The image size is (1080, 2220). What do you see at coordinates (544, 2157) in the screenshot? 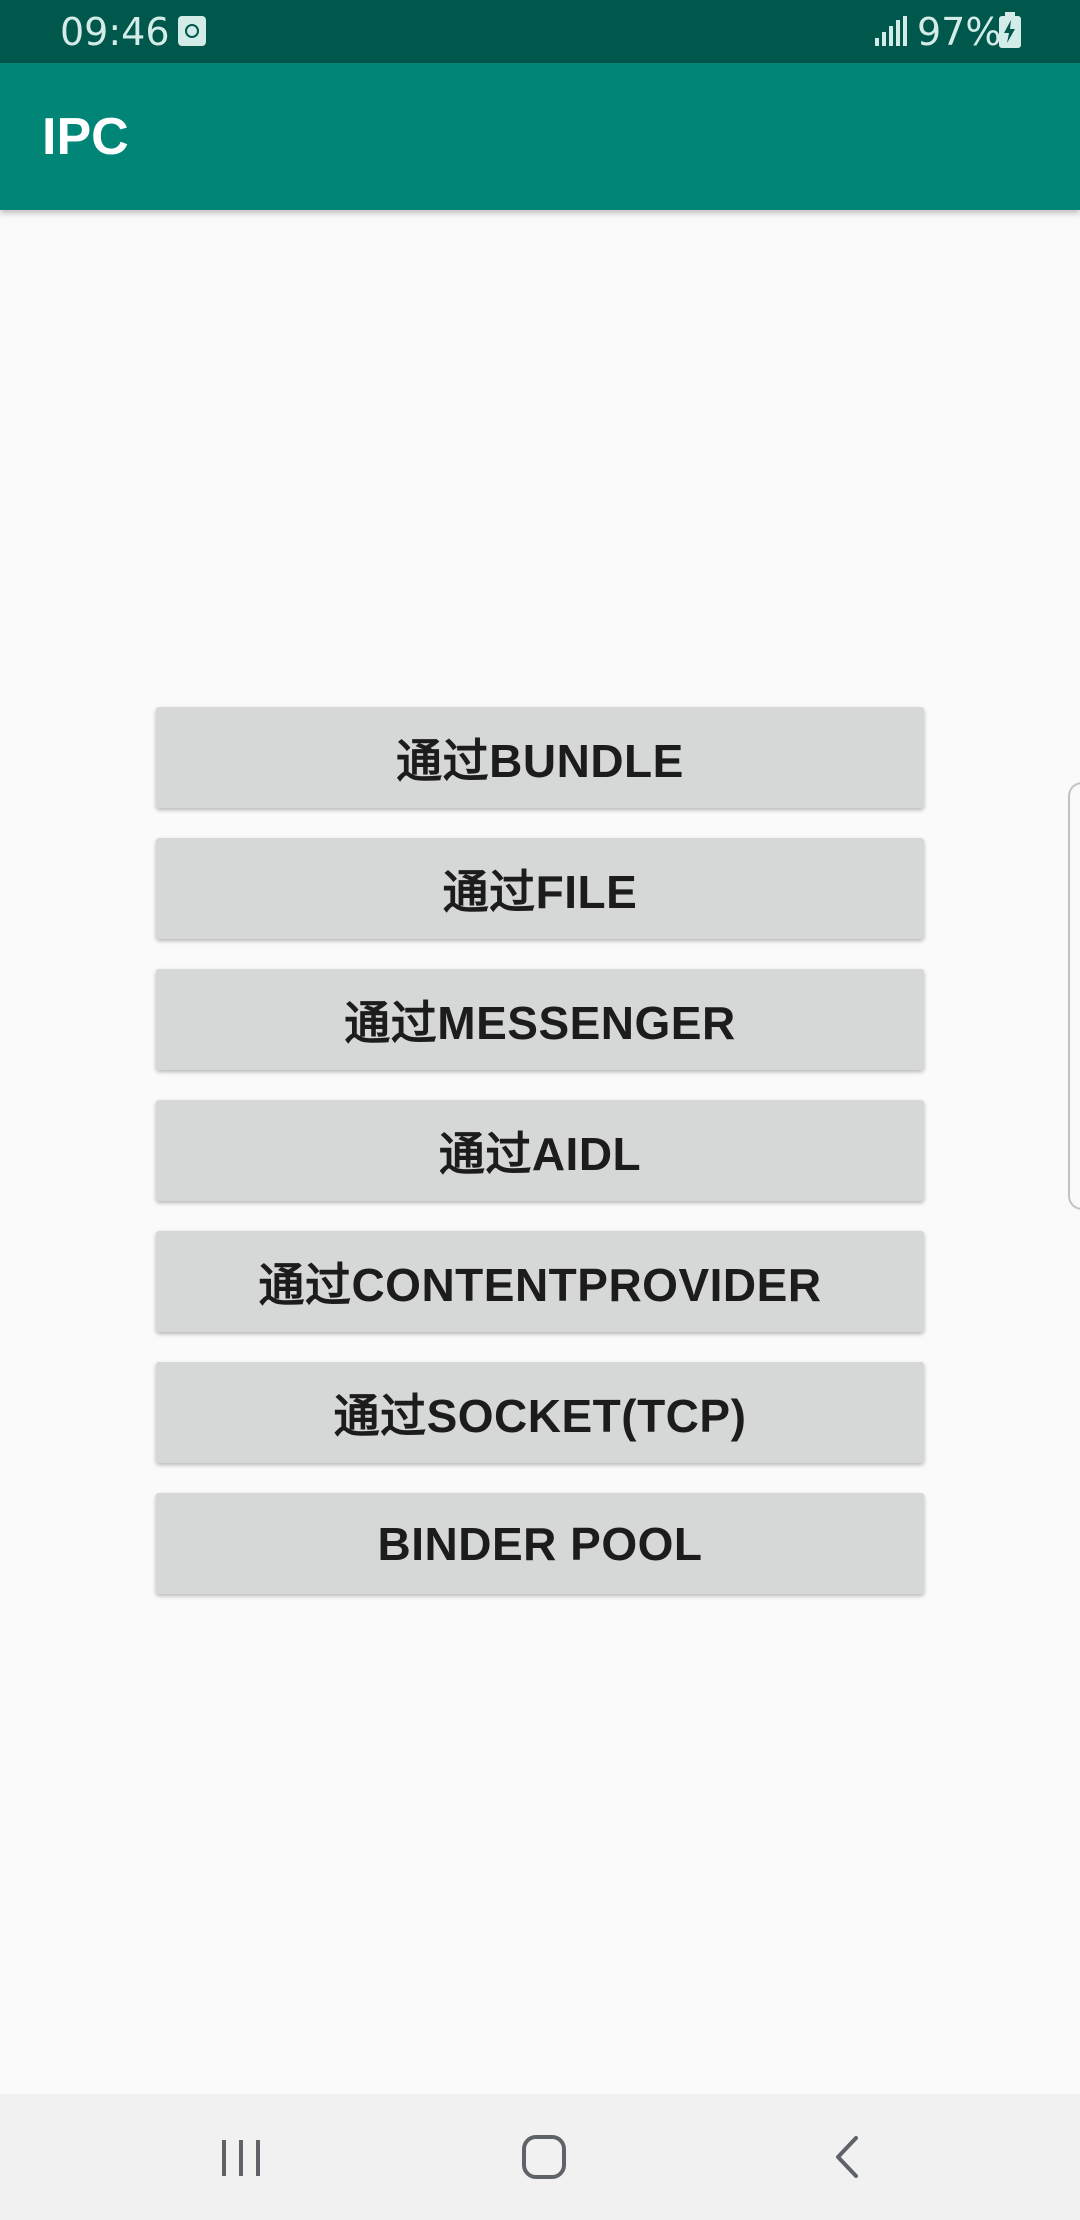
I see `home-icon` at bounding box center [544, 2157].